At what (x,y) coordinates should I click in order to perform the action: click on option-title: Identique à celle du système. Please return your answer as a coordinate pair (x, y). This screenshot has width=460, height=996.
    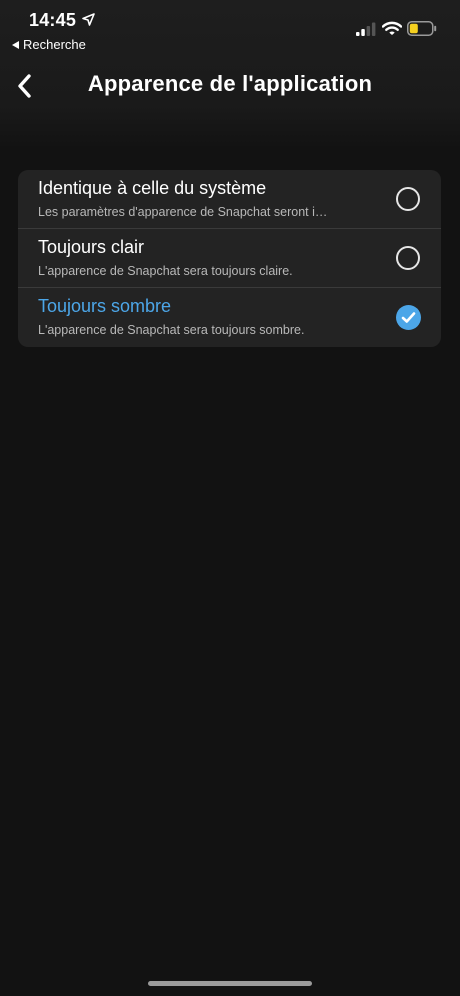
    Looking at the image, I should click on (152, 188).